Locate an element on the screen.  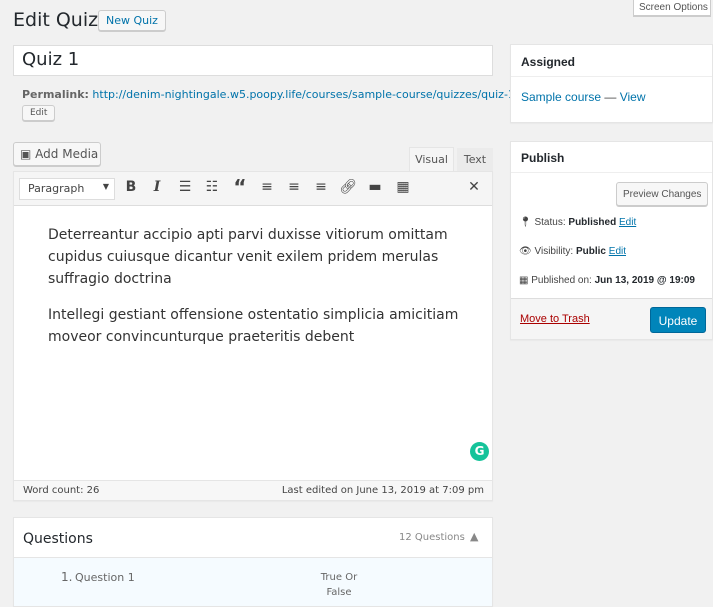
media-icon: ▣ is located at coordinates (26, 154).